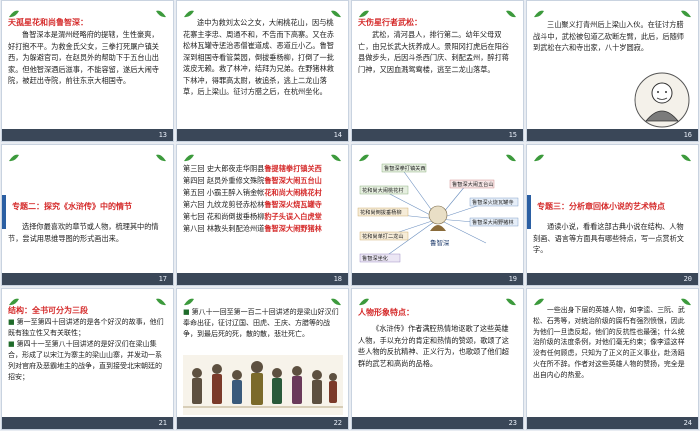 This screenshot has width=700, height=431. What do you see at coordinates (162, 279) in the screenshot?
I see `page-number: 17` at bounding box center [162, 279].